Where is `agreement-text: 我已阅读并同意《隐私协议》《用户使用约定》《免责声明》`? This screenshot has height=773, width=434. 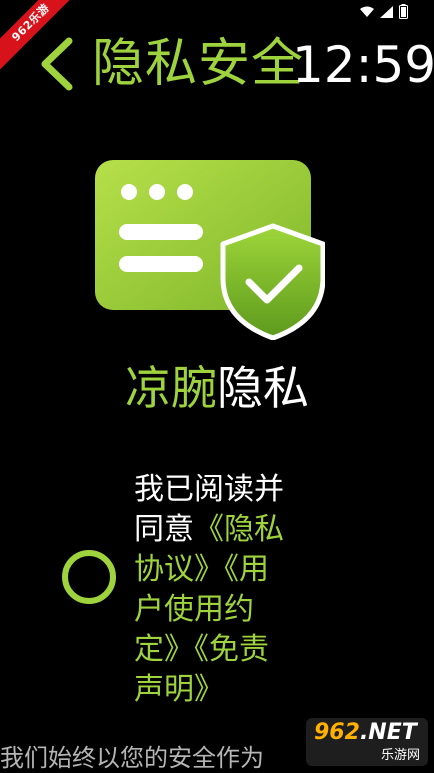
agreement-text: 我已阅读并同意《隐私协议》《用户使用约定》《免责声明》 is located at coordinates (216, 590).